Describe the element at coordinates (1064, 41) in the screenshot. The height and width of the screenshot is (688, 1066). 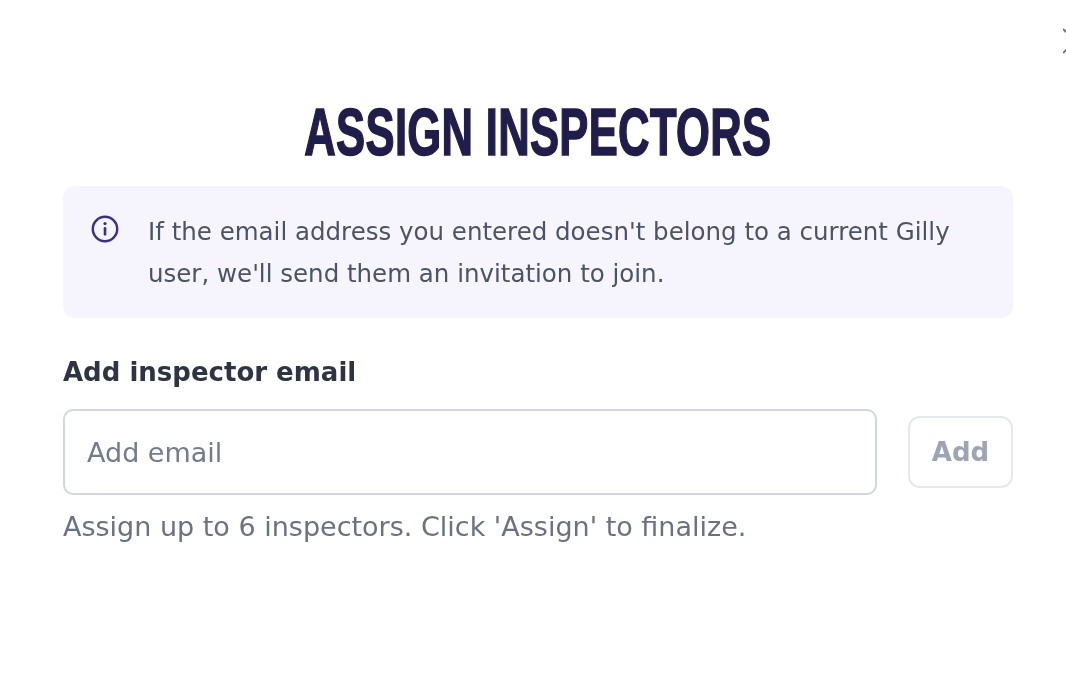
I see `close-icon` at that location.